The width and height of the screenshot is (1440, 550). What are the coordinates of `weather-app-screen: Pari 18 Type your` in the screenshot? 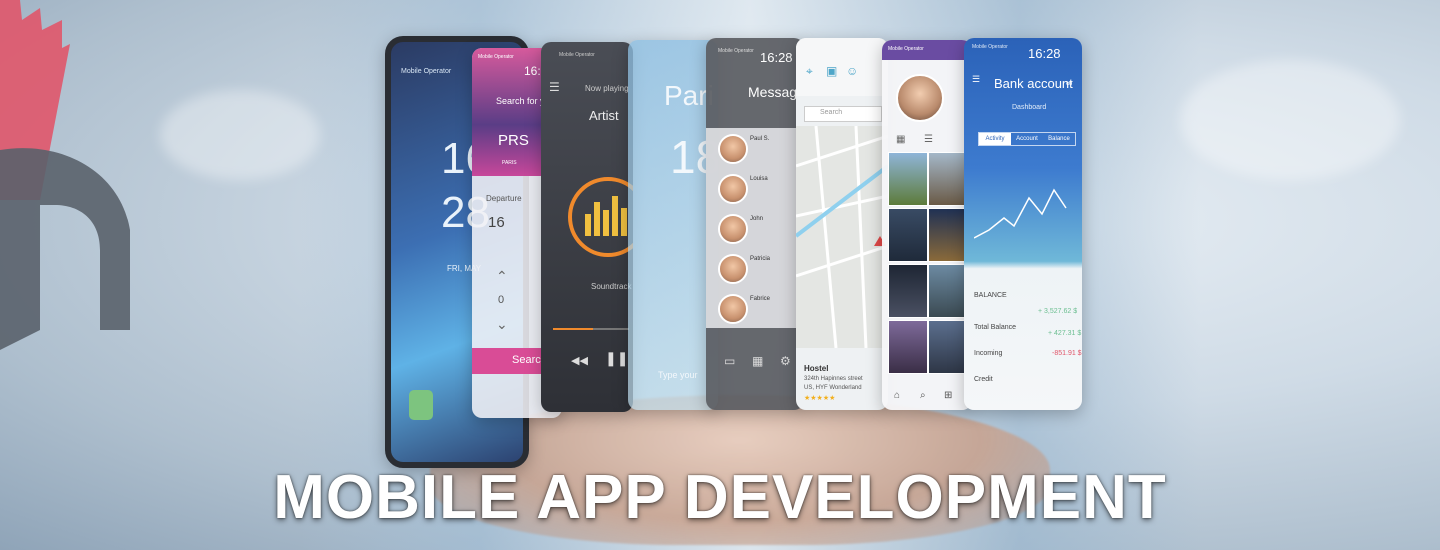 It's located at (673, 225).